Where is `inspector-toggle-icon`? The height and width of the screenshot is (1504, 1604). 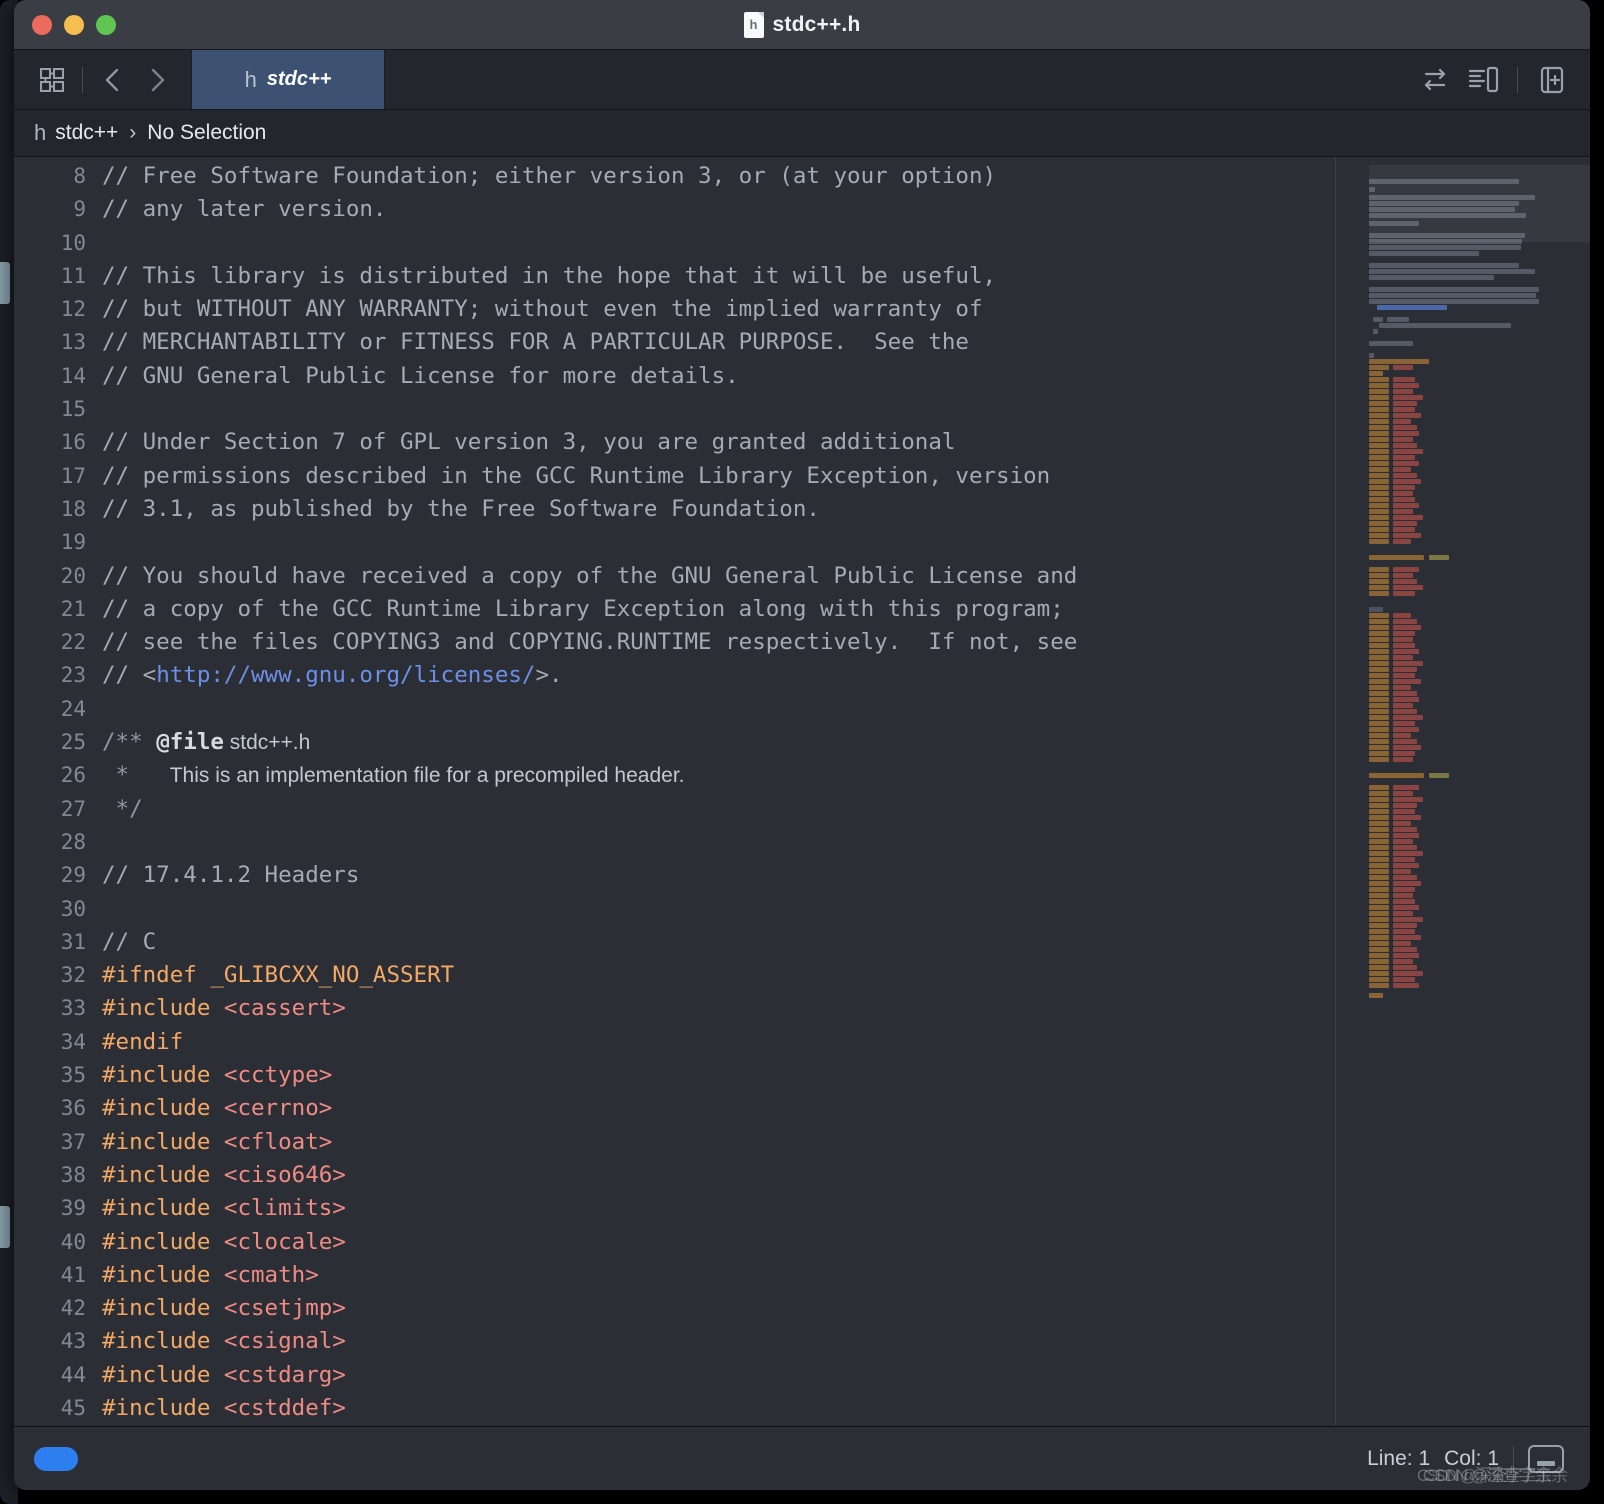
inspector-toggle-icon is located at coordinates (1483, 80).